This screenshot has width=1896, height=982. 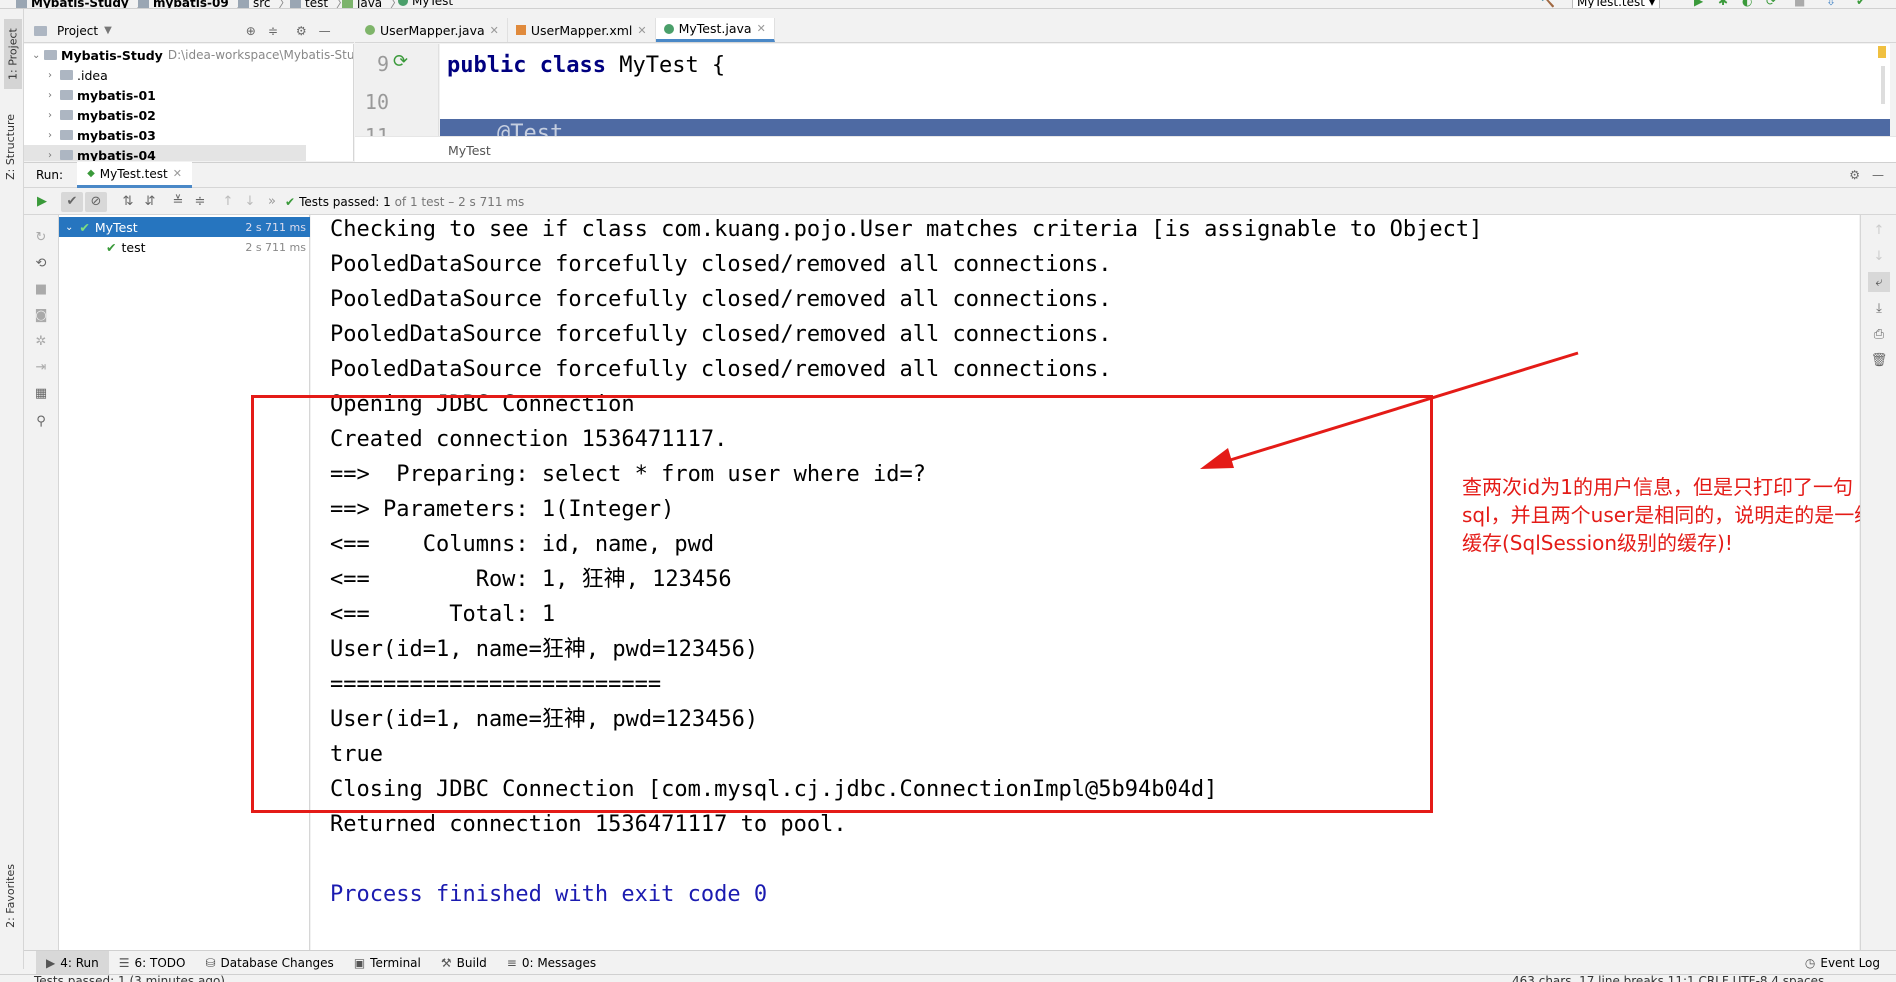 What do you see at coordinates (41, 393) in the screenshot?
I see `layout-icon: ▦` at bounding box center [41, 393].